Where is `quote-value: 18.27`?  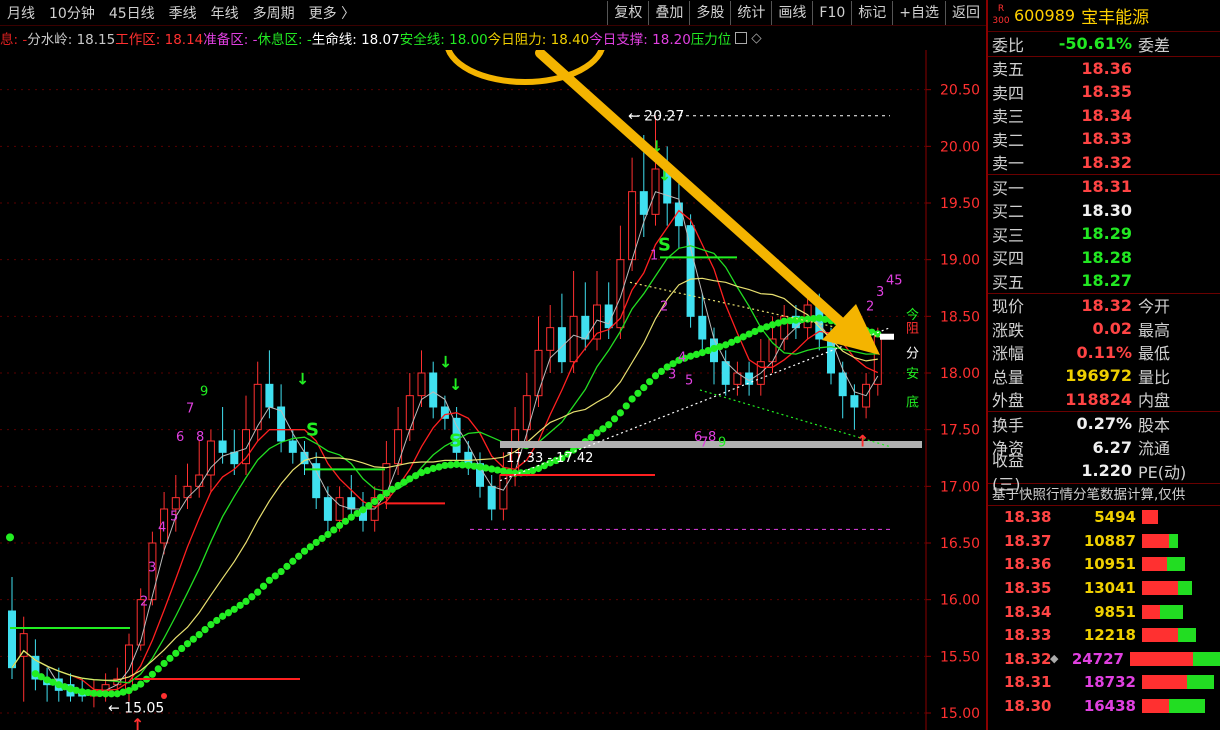 quote-value: 18.27 is located at coordinates (1106, 281).